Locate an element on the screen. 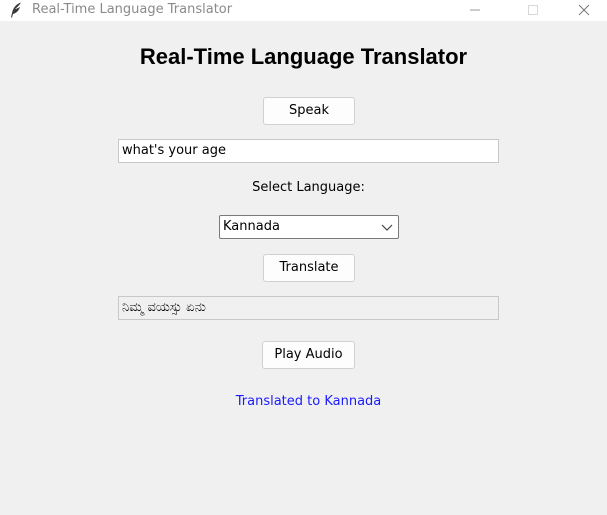 Image resolution: width=607 pixels, height=515 pixels. minimize-icon is located at coordinates (475, 10).